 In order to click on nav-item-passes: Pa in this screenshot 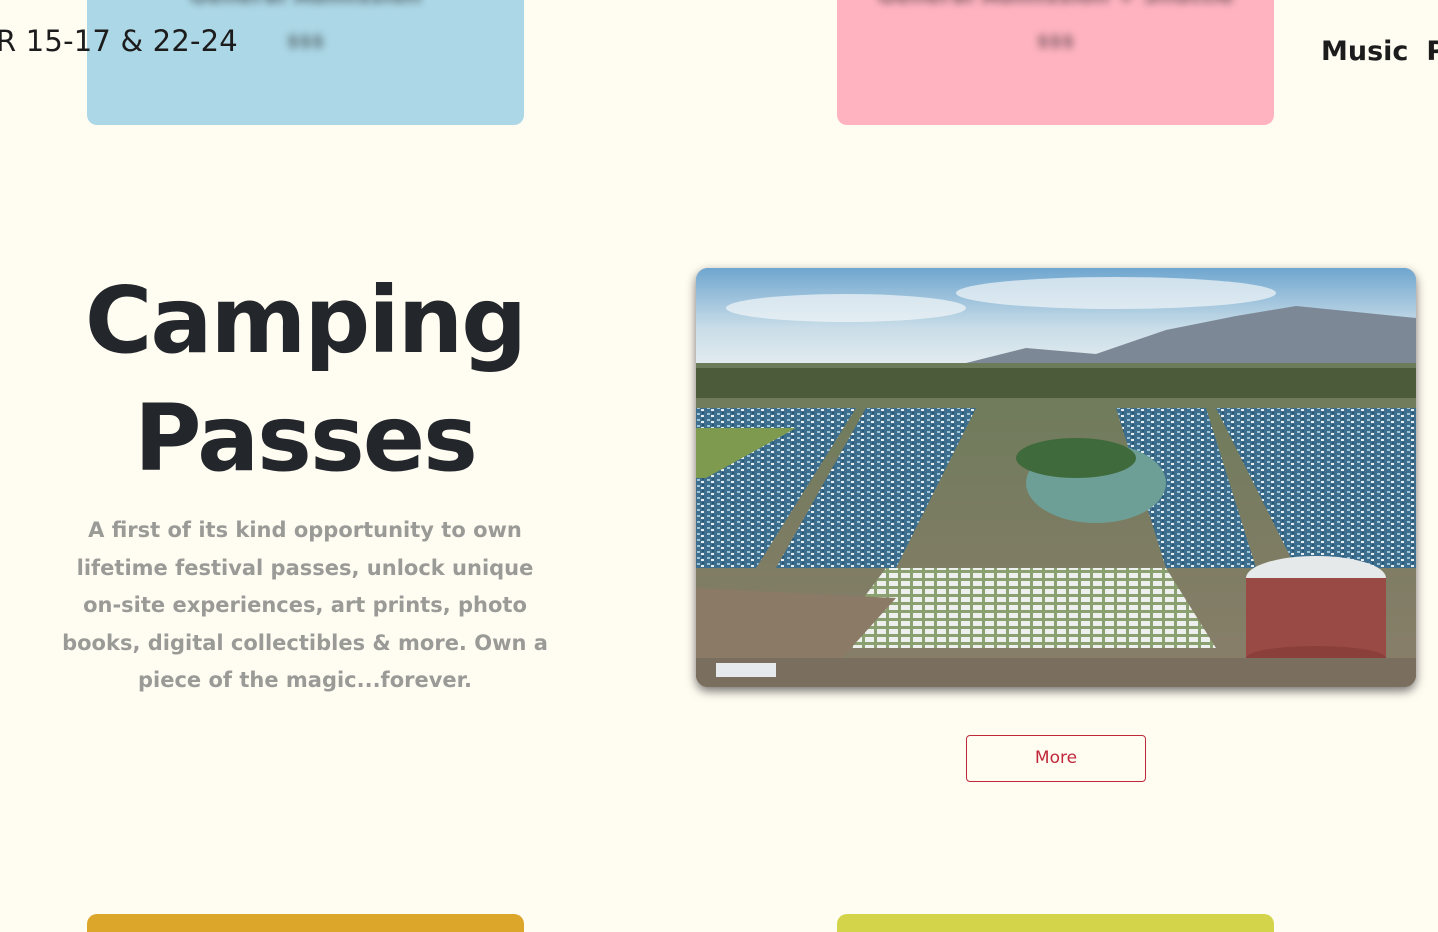, I will do `click(1432, 51)`.